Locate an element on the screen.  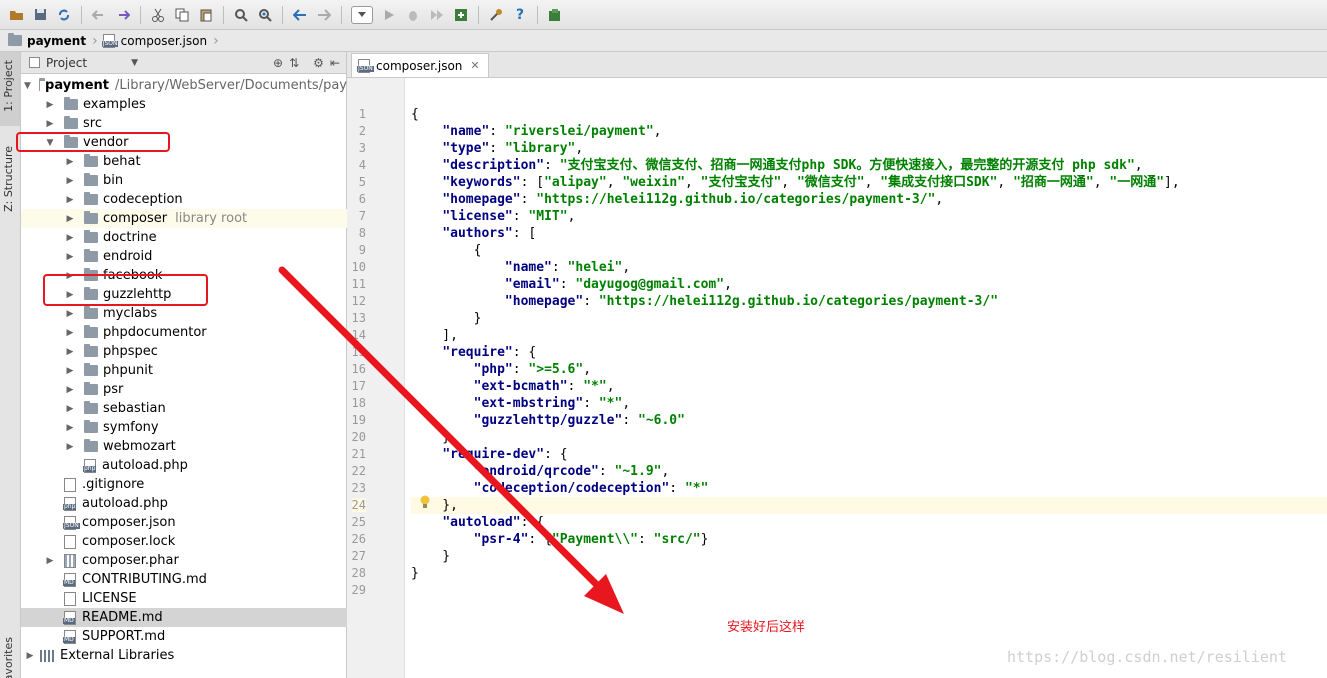
tree-folder: ▶ behat is located at coordinates (184, 161).